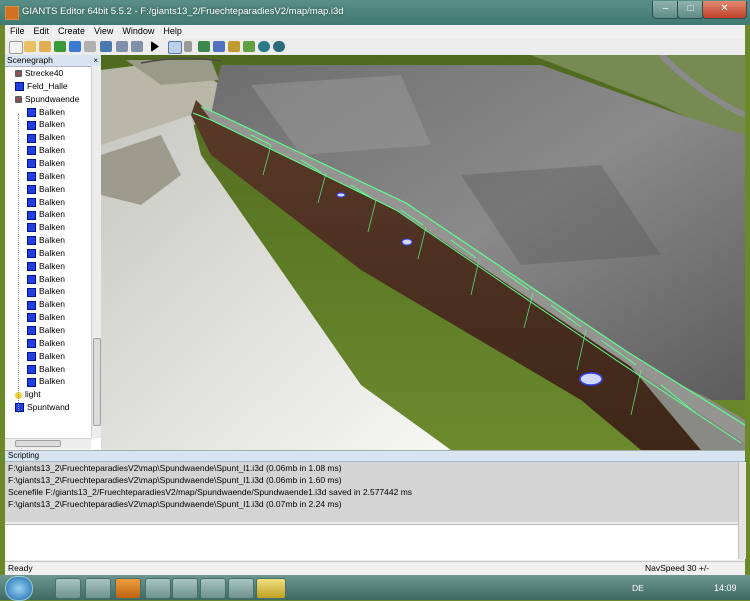 The image size is (750, 601). I want to click on cut-icon, so click(106, 46).